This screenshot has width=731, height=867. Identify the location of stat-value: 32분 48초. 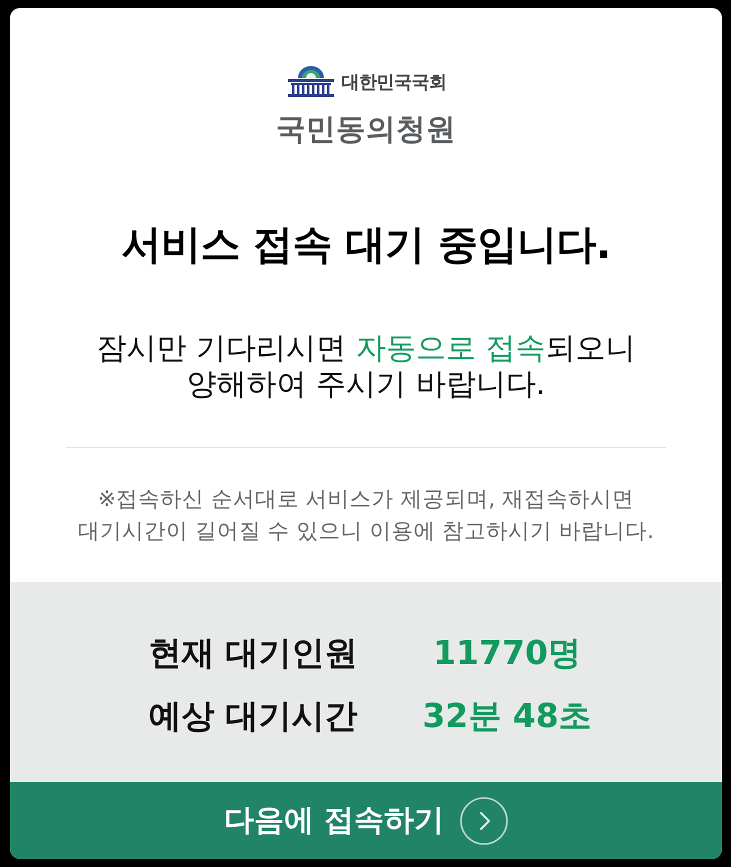
(507, 716).